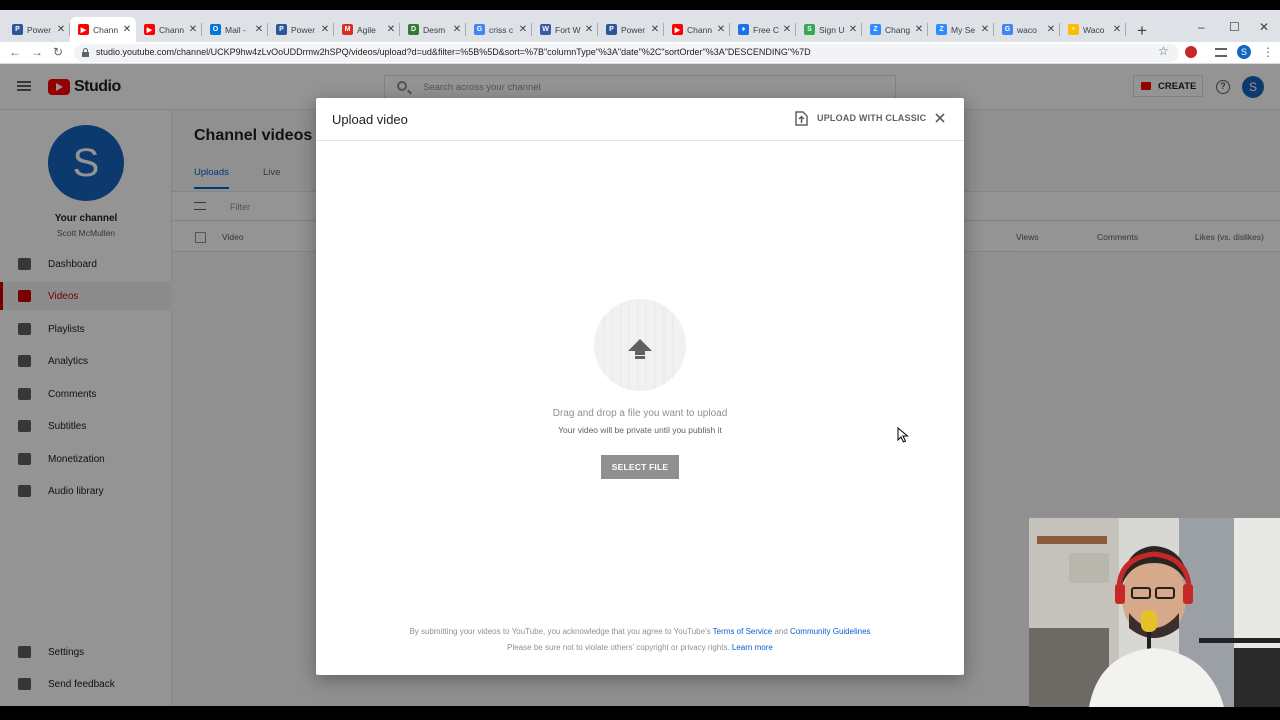 The height and width of the screenshot is (720, 1280). What do you see at coordinates (963, 29) in the screenshot?
I see `tab-title: My Se` at bounding box center [963, 29].